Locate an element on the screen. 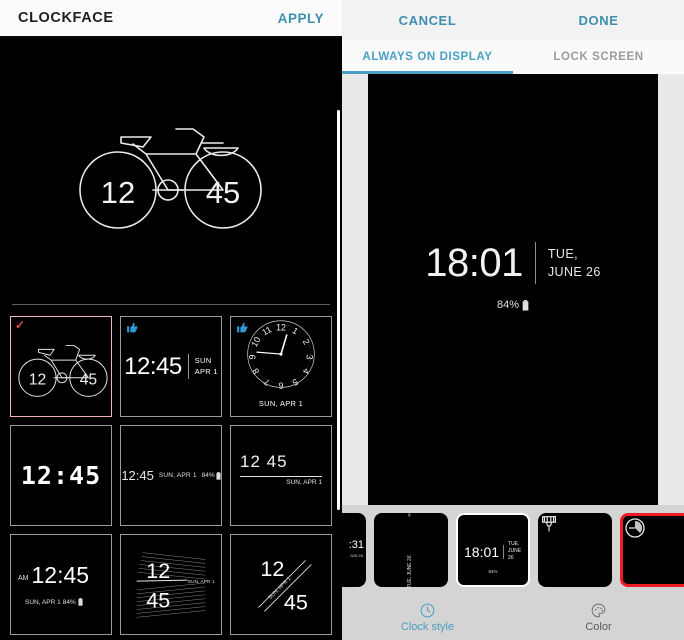 The width and height of the screenshot is (684, 640). svg-text: 6 is located at coordinates (280, 386).